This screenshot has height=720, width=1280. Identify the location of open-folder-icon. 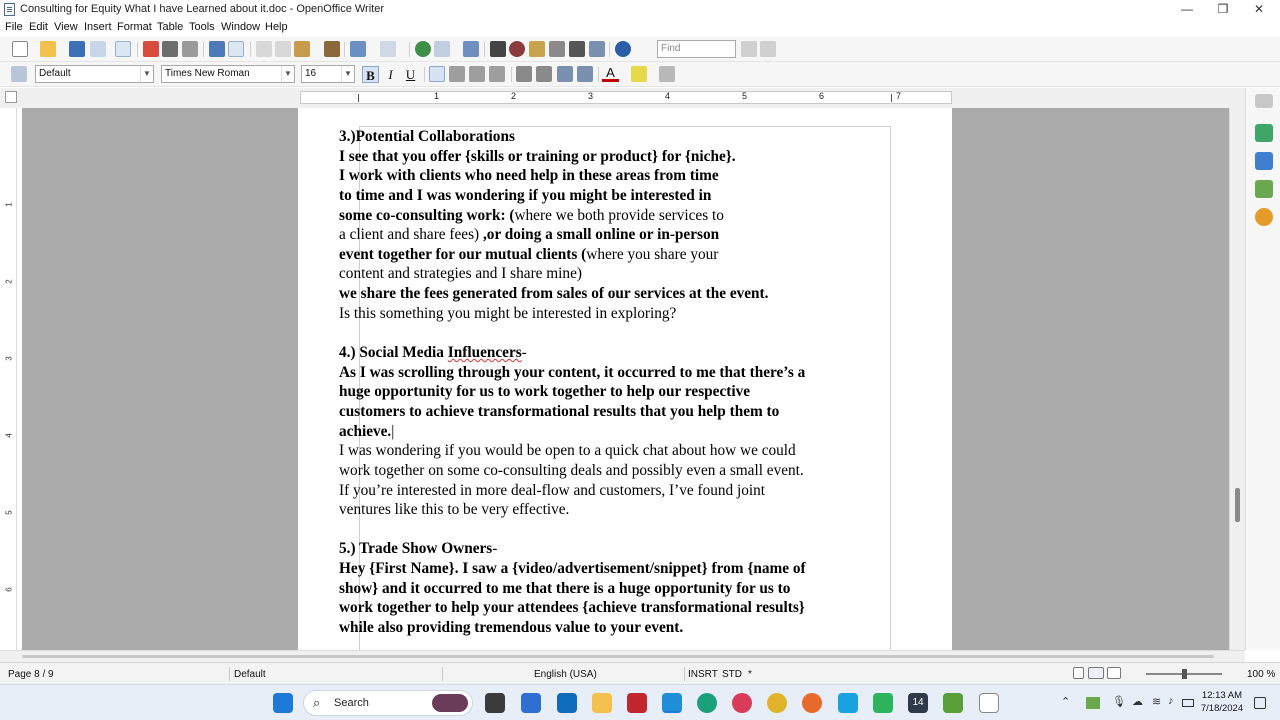
(48, 49).